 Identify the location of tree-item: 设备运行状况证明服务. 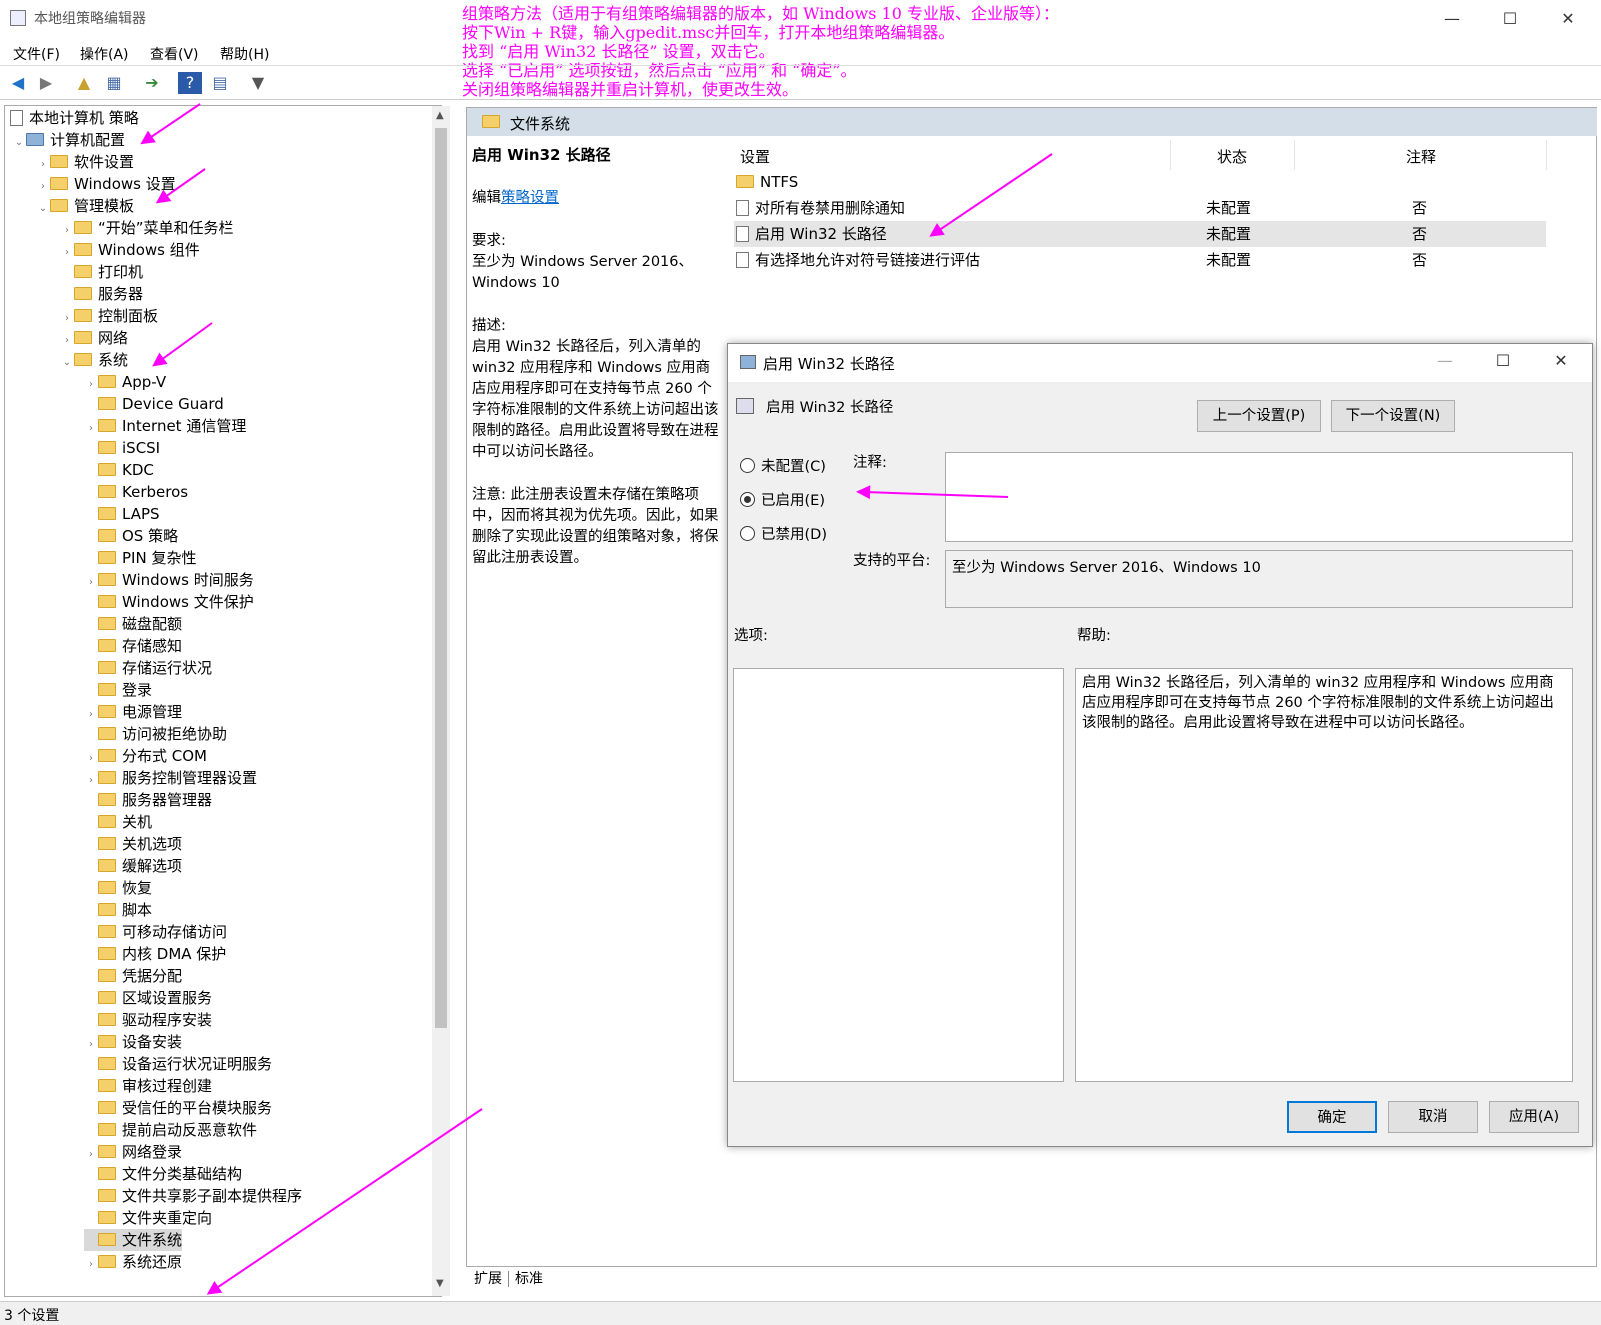
(178, 1064).